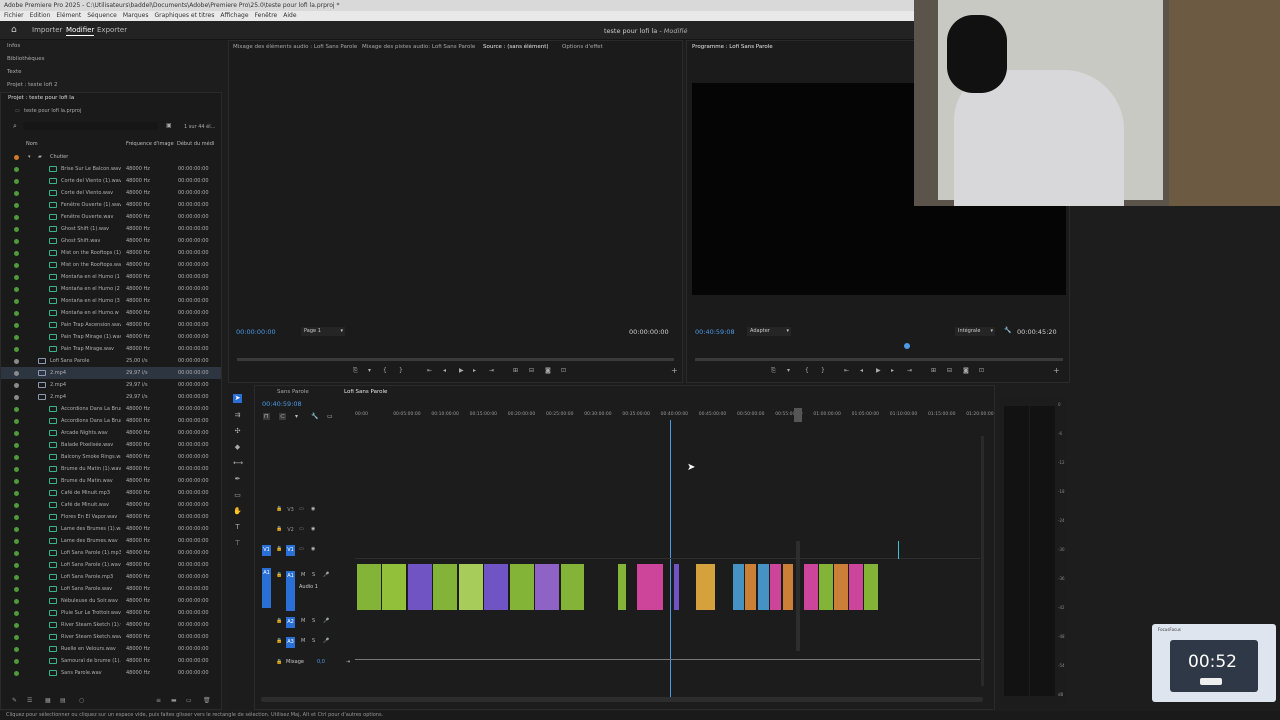  What do you see at coordinates (111, 673) in the screenshot?
I see `project-item-row: Sans Parole.wav 48000 Hz 00:00:00:00` at bounding box center [111, 673].